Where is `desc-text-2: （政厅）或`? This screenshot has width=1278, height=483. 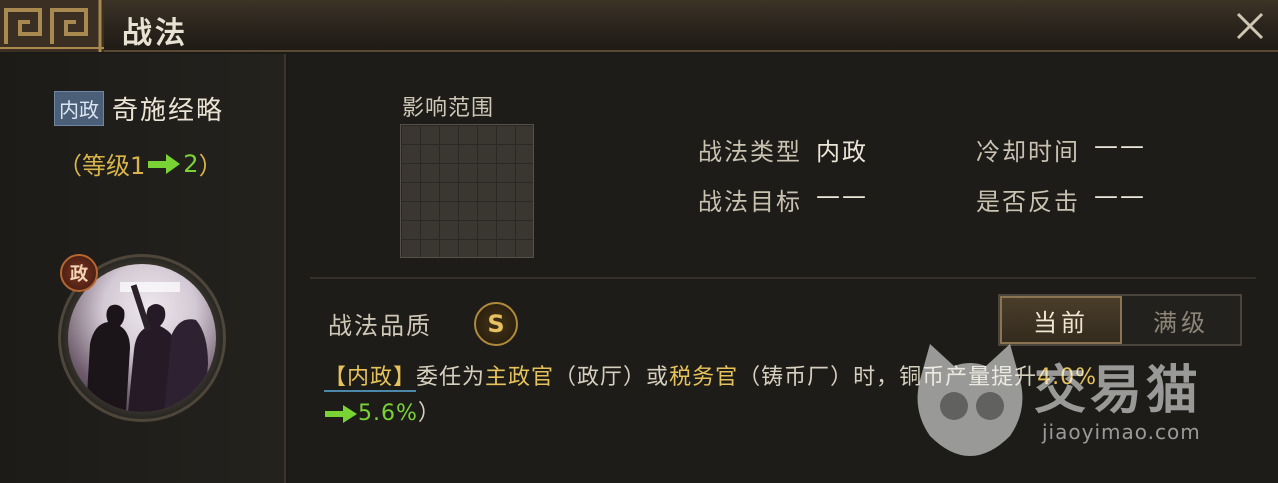
desc-text-2: （政厅）或 is located at coordinates (612, 377).